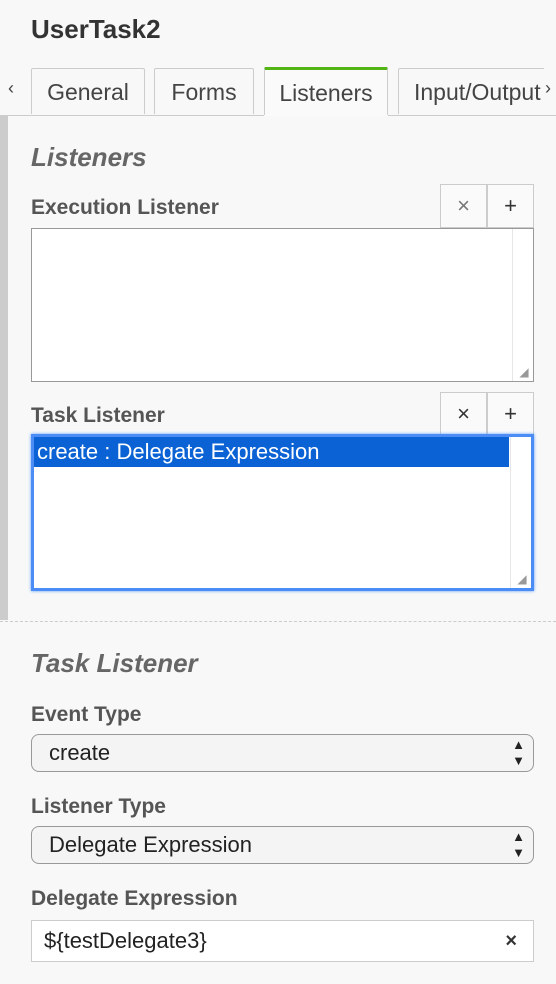 This screenshot has height=984, width=556. What do you see at coordinates (463, 206) in the screenshot?
I see `remove-execution-listener-button: ×` at bounding box center [463, 206].